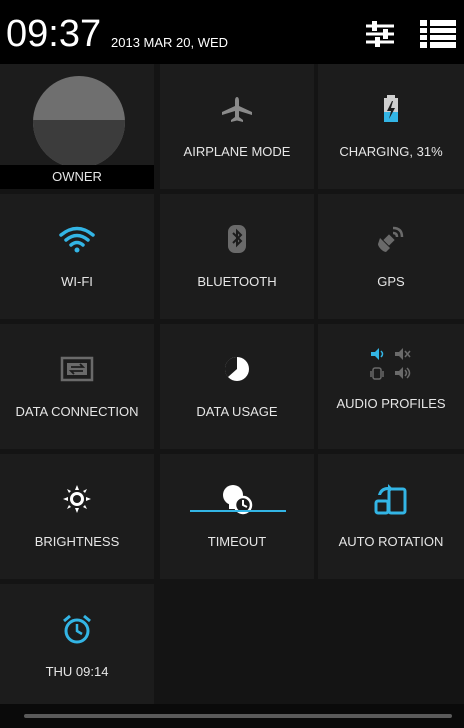 The width and height of the screenshot is (464, 728). What do you see at coordinates (77, 629) in the screenshot?
I see `alarm-clock-icon` at bounding box center [77, 629].